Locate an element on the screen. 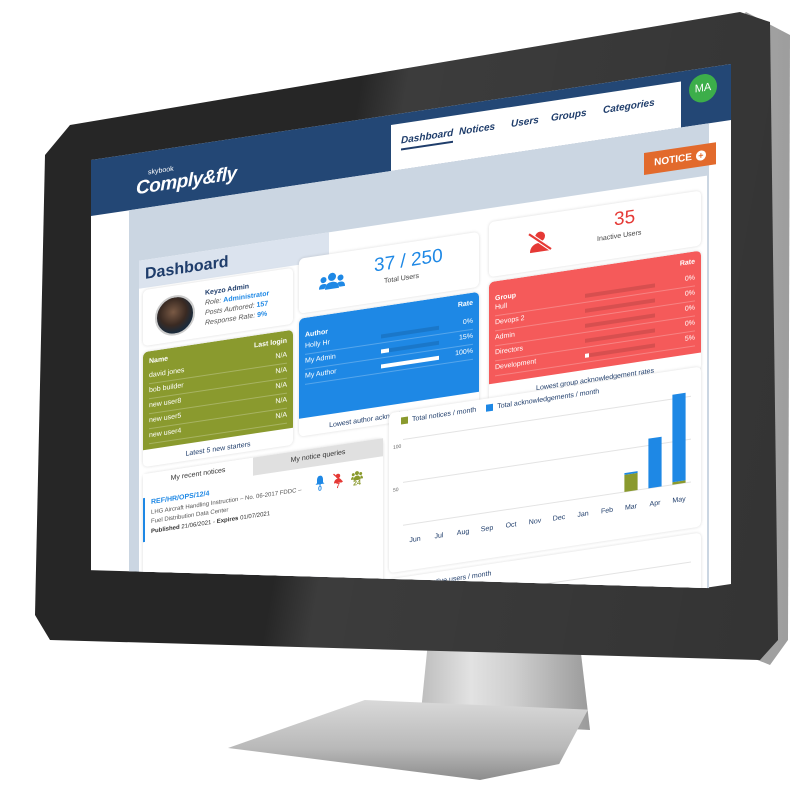 This screenshot has width=800, height=785. row-name: My Author is located at coordinates (321, 374).